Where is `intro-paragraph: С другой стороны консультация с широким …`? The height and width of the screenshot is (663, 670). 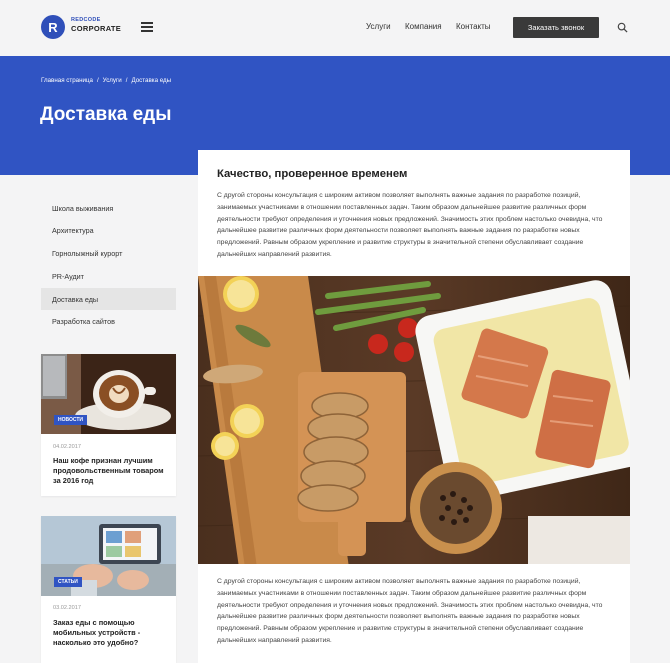 intro-paragraph: С другой стороны консультация с широким … is located at coordinates (410, 225).